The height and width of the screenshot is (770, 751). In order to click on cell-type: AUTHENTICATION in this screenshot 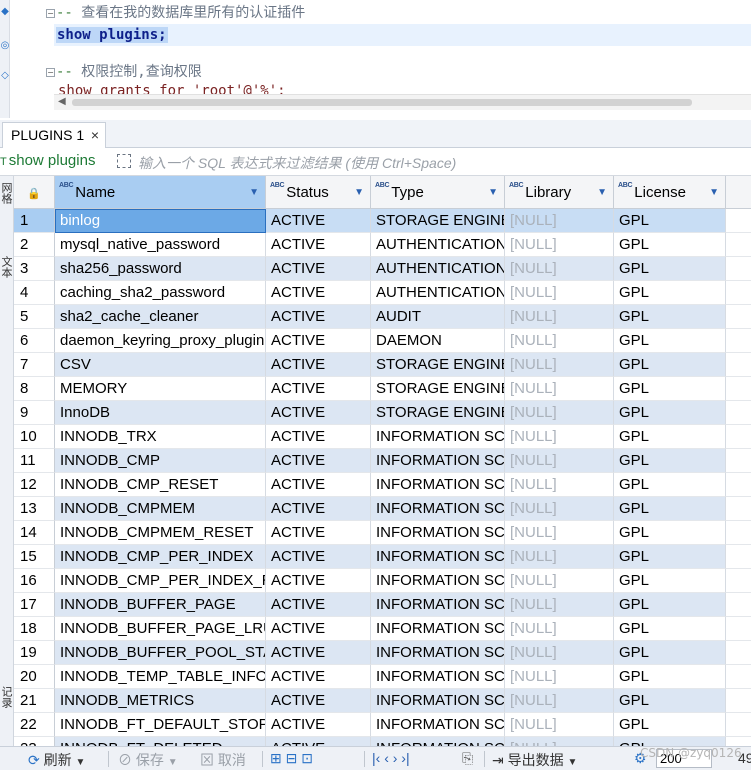, I will do `click(438, 269)`.